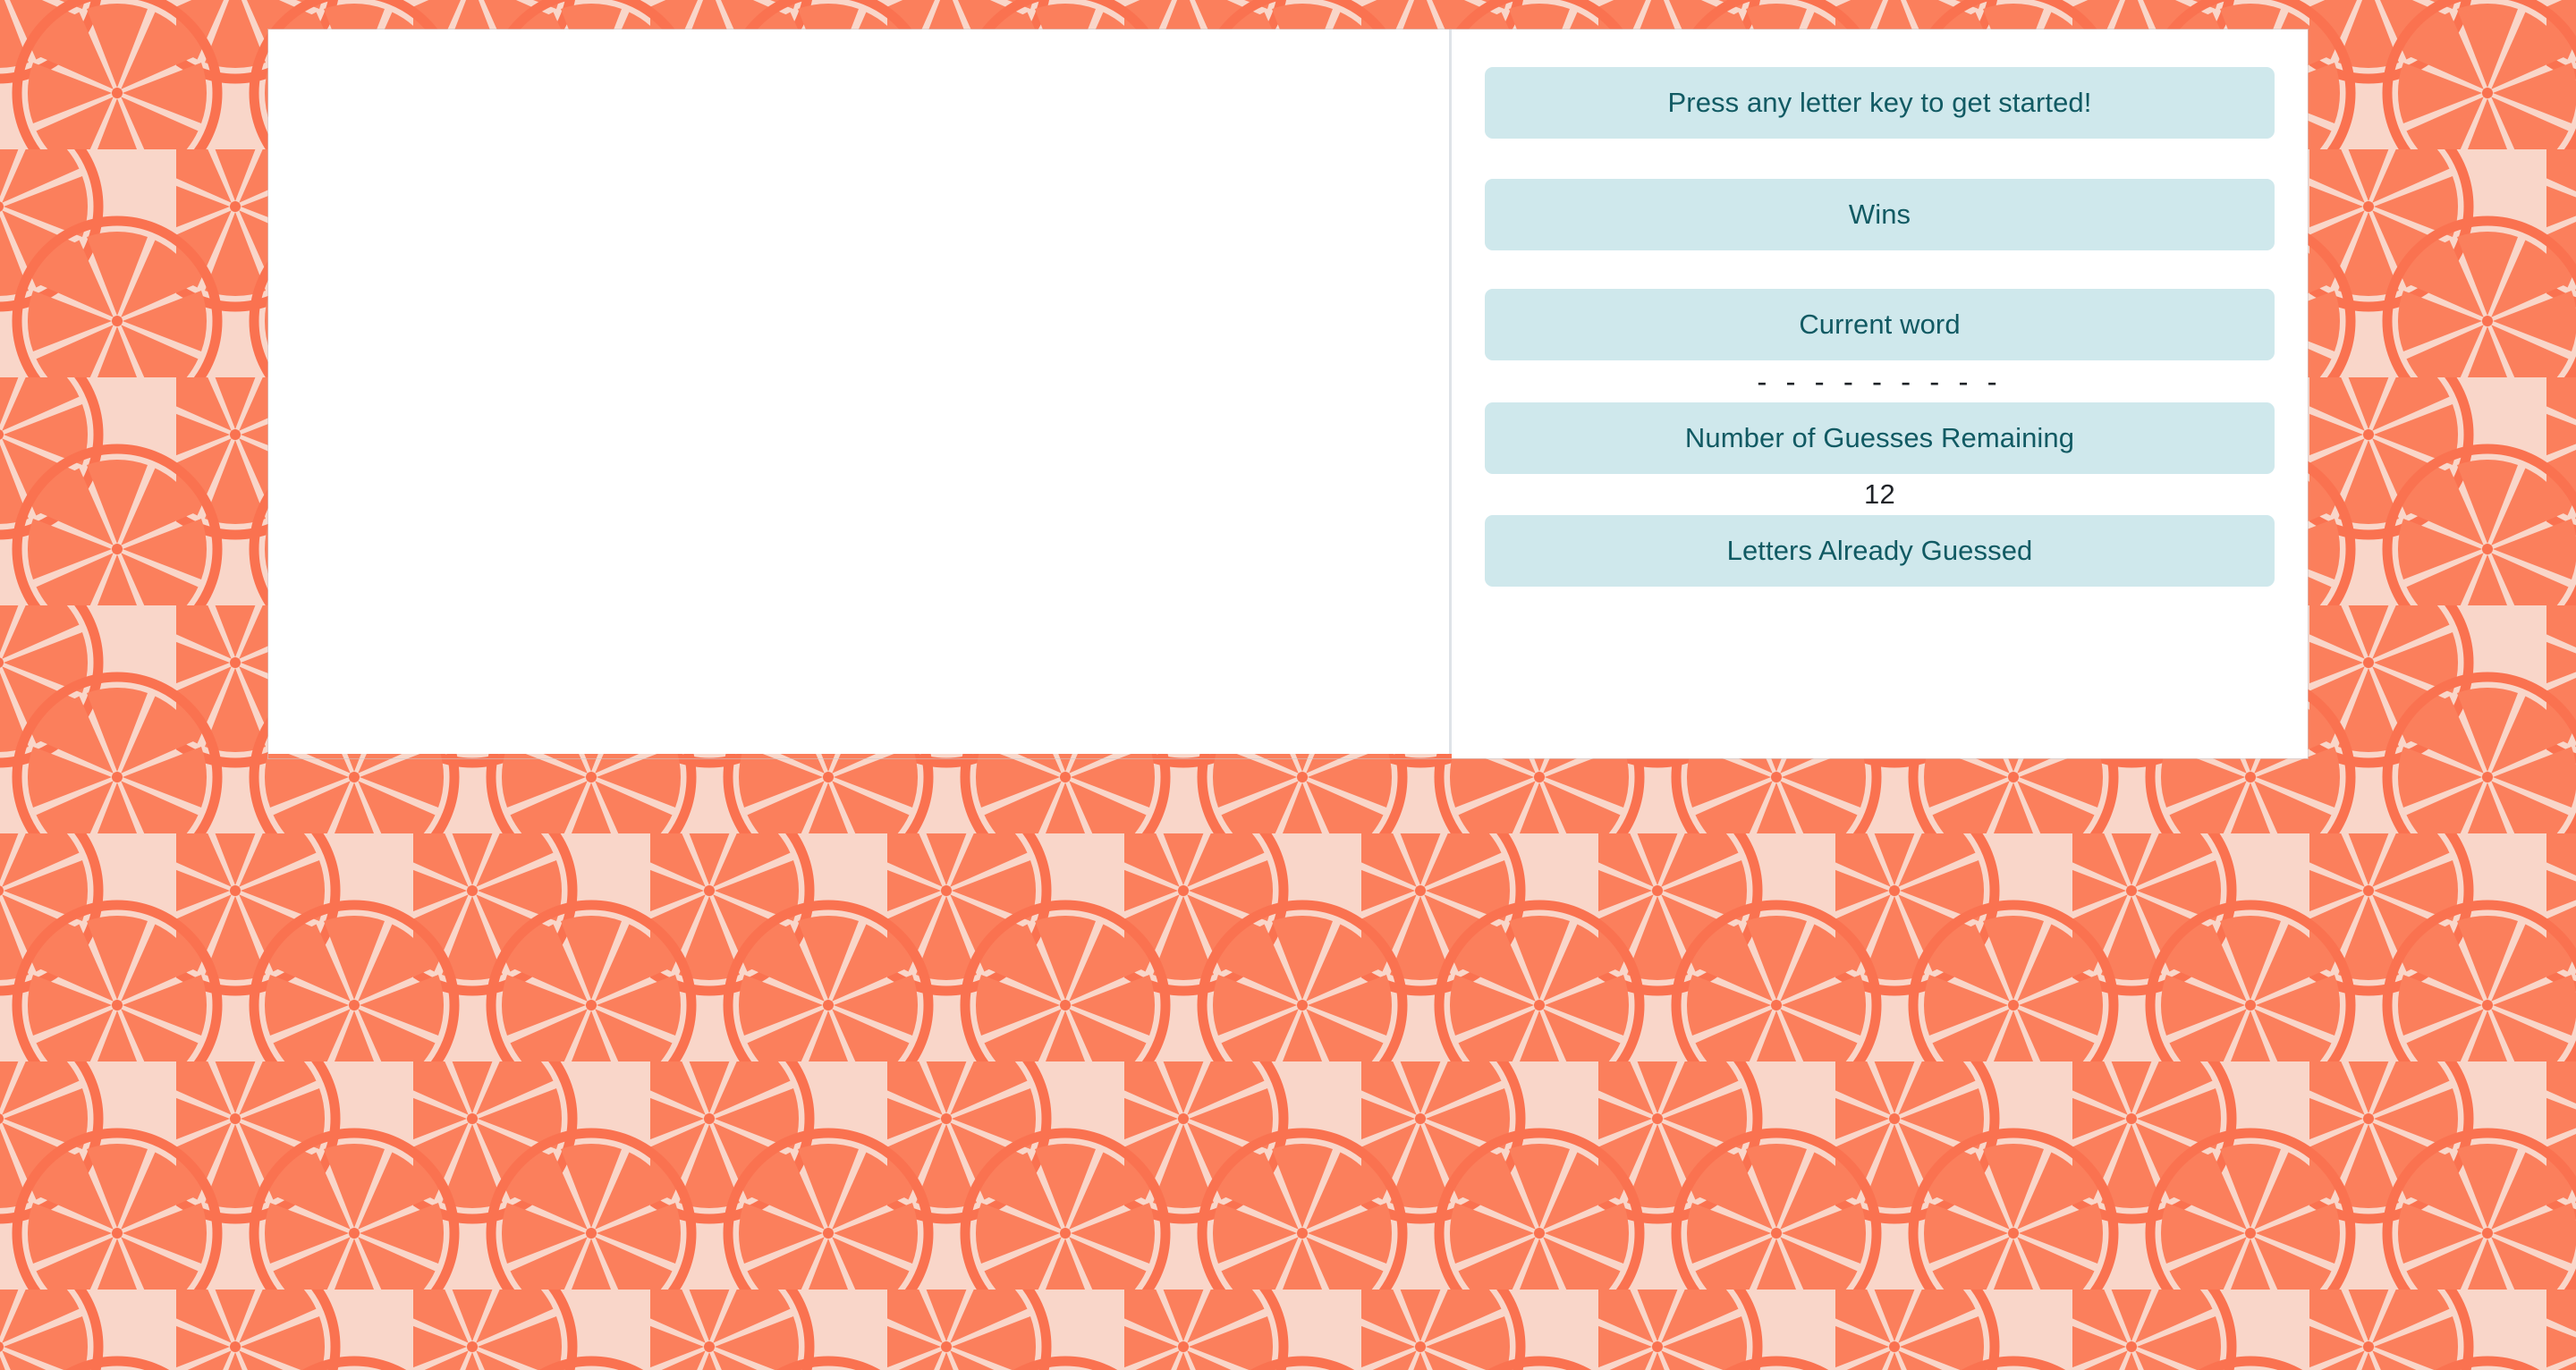  What do you see at coordinates (1880, 438) in the screenshot?
I see `guesses-remaining-label: Number of Guesses Remaining` at bounding box center [1880, 438].